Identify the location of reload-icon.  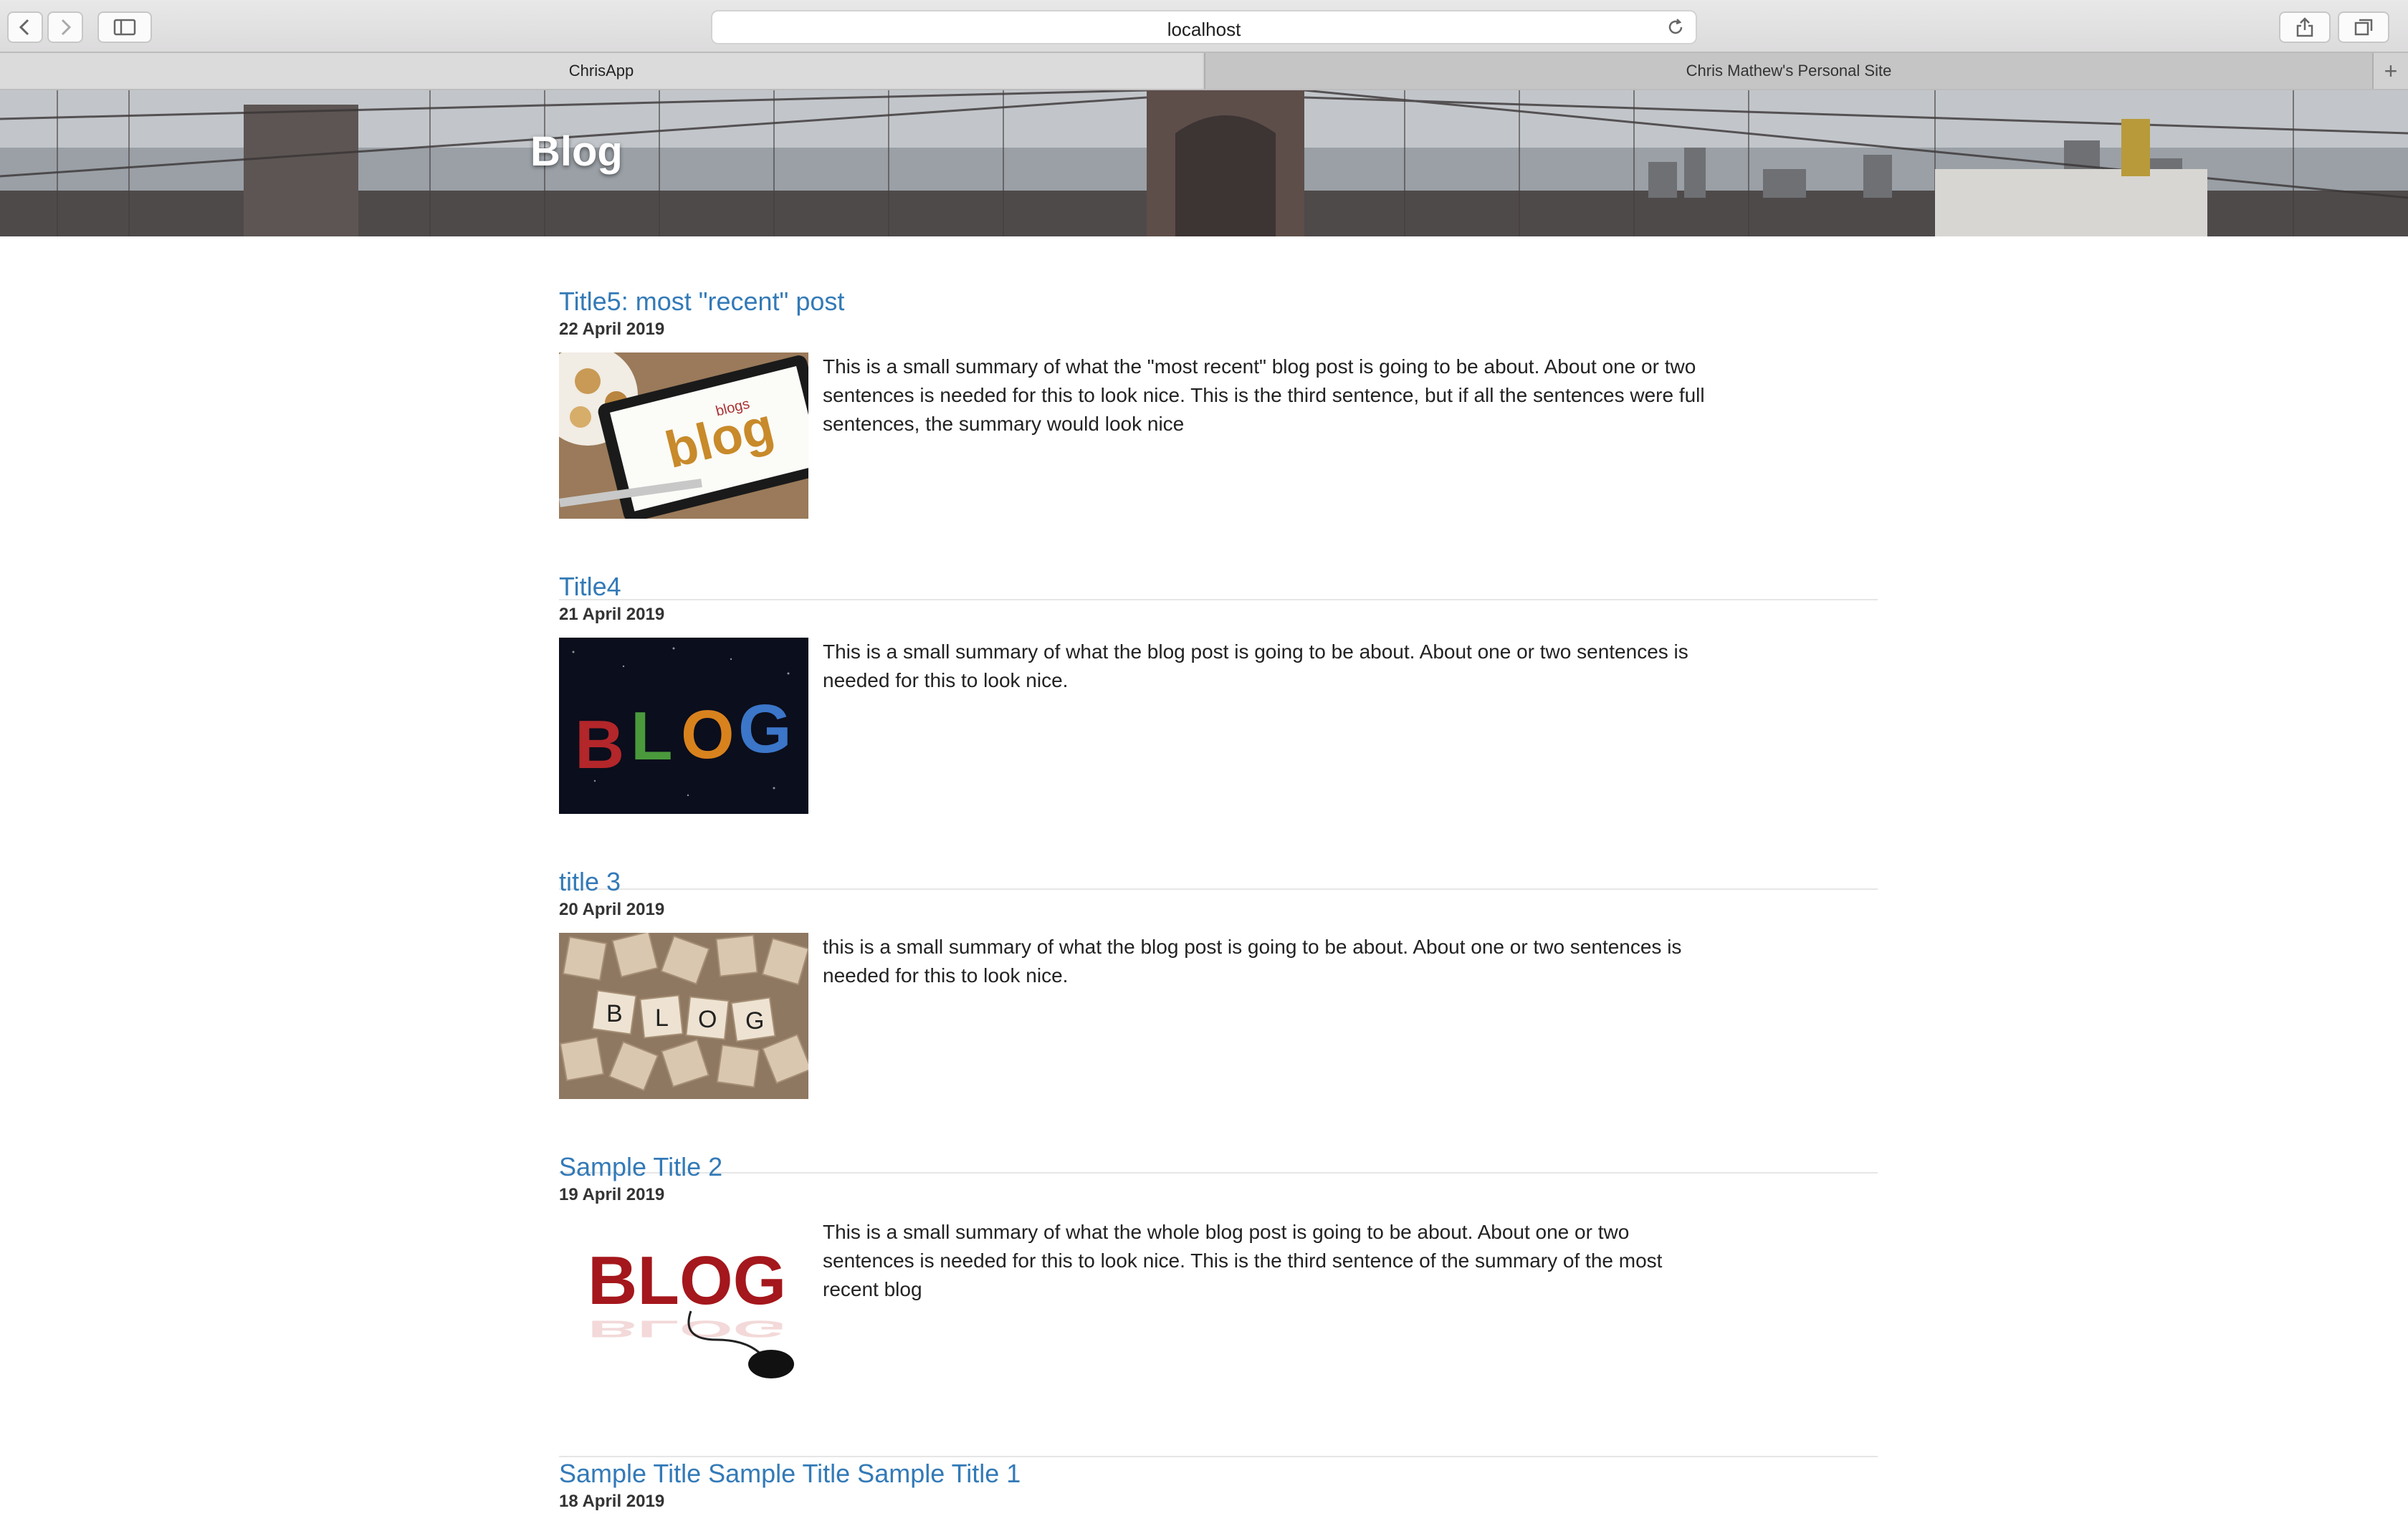
(1676, 27).